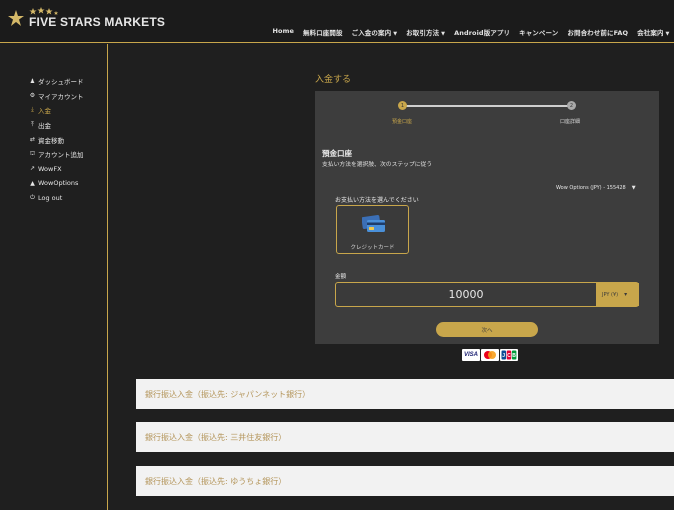 Image resolution: width=674 pixels, height=510 pixels. What do you see at coordinates (650, 33) in the screenshot?
I see `nav-label: 会社案内` at bounding box center [650, 33].